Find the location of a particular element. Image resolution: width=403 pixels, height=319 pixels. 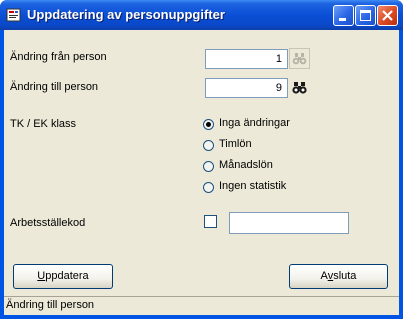

quit-button-label-start: A is located at coordinates (324, 276).